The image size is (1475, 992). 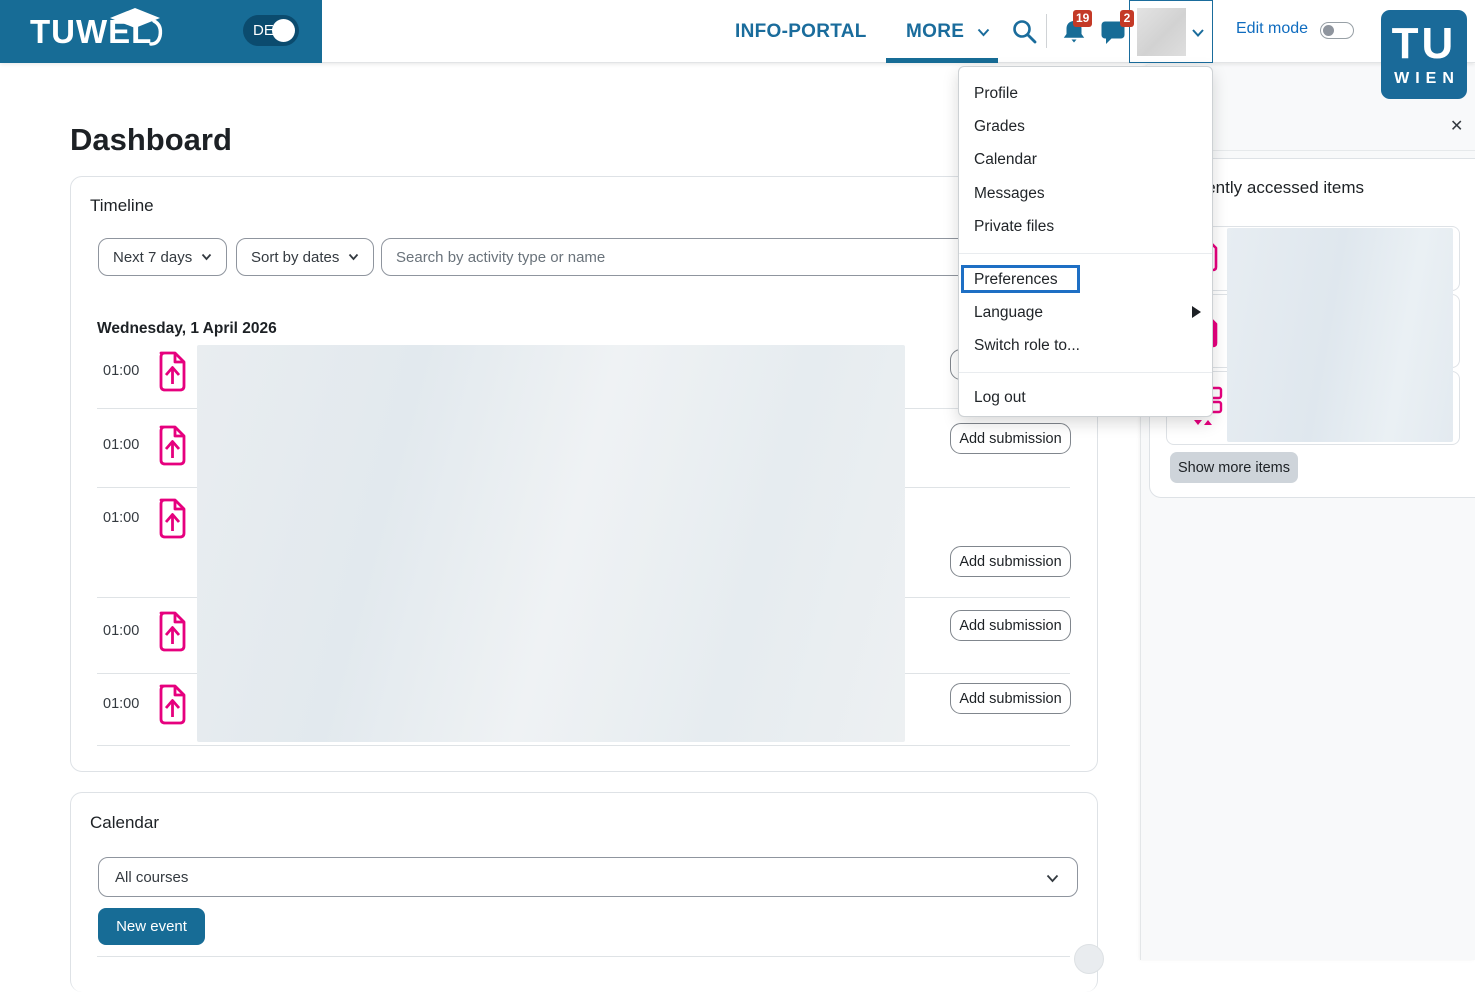 I want to click on user-menu-toggle, so click(x=1171, y=31).